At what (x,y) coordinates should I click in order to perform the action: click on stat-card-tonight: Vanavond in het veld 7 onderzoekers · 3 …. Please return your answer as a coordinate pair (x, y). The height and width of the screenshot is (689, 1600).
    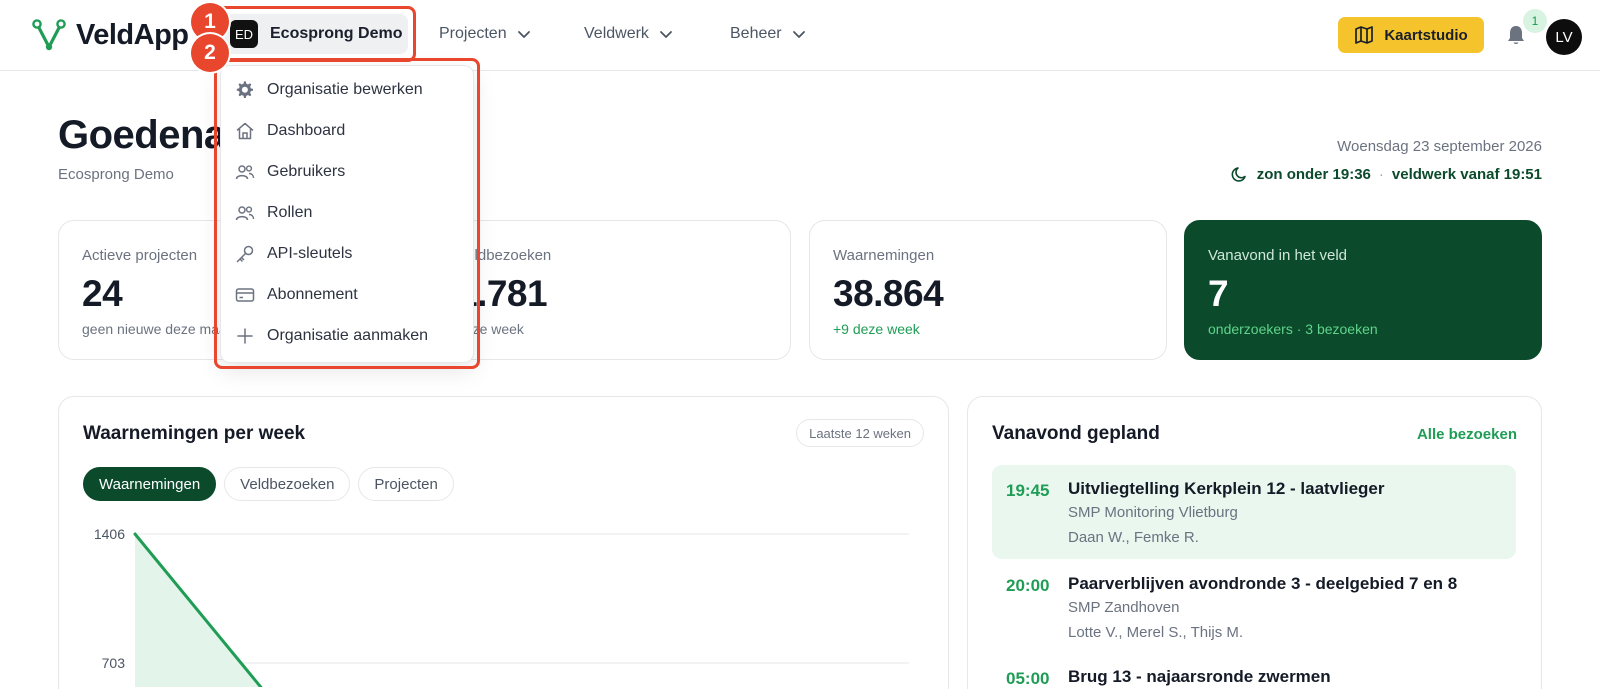
    Looking at the image, I should click on (1363, 290).